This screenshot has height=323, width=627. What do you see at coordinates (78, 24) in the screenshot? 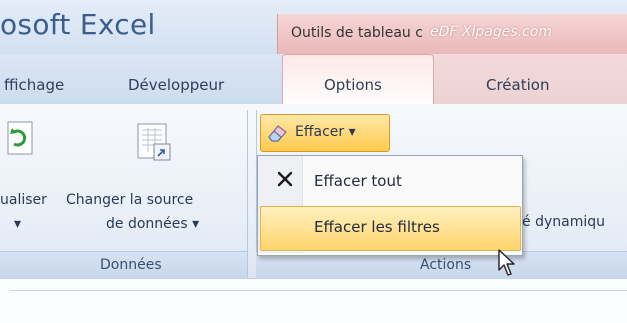
I see `app-title: osoft Excel` at bounding box center [78, 24].